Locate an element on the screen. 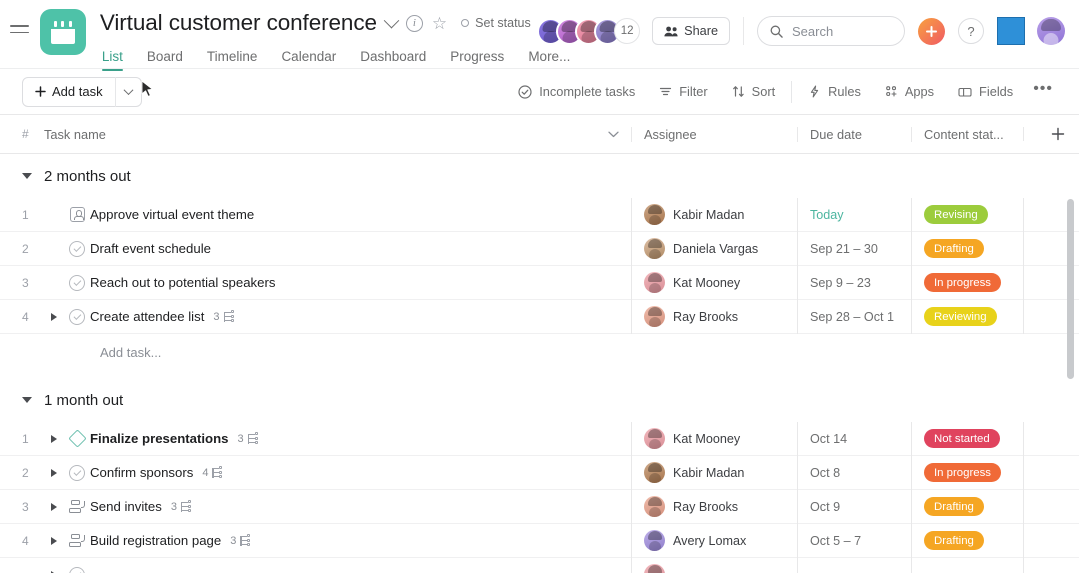 The width and height of the screenshot is (1079, 573). table-row is located at coordinates (539, 565).